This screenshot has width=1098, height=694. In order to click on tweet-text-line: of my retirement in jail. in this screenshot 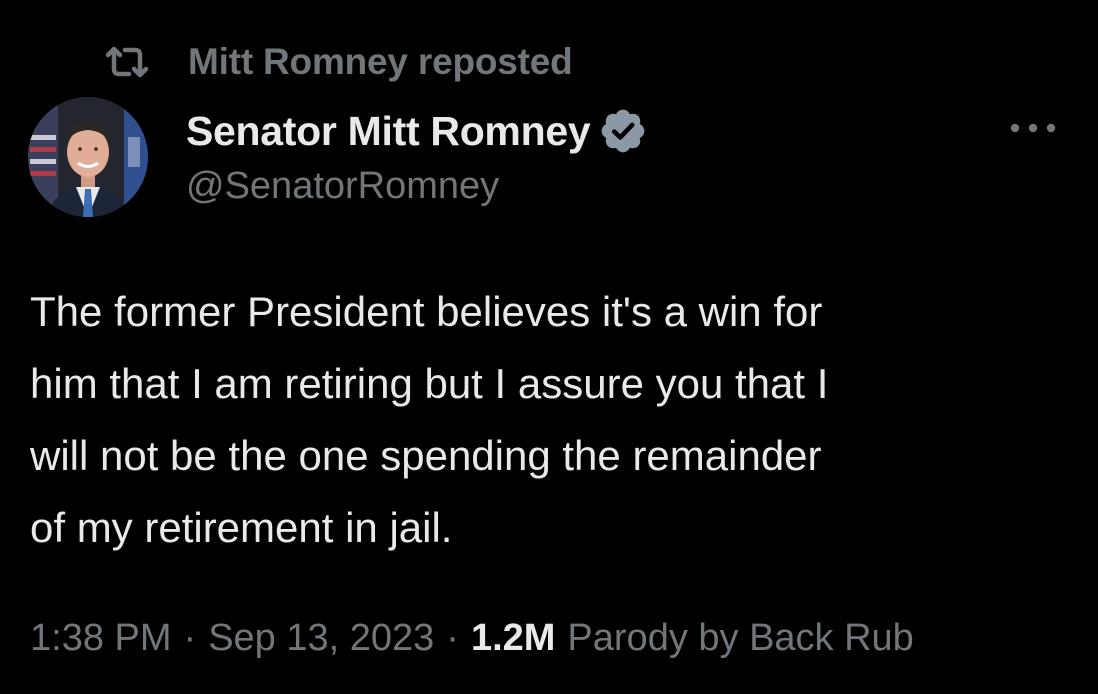, I will do `click(241, 527)`.